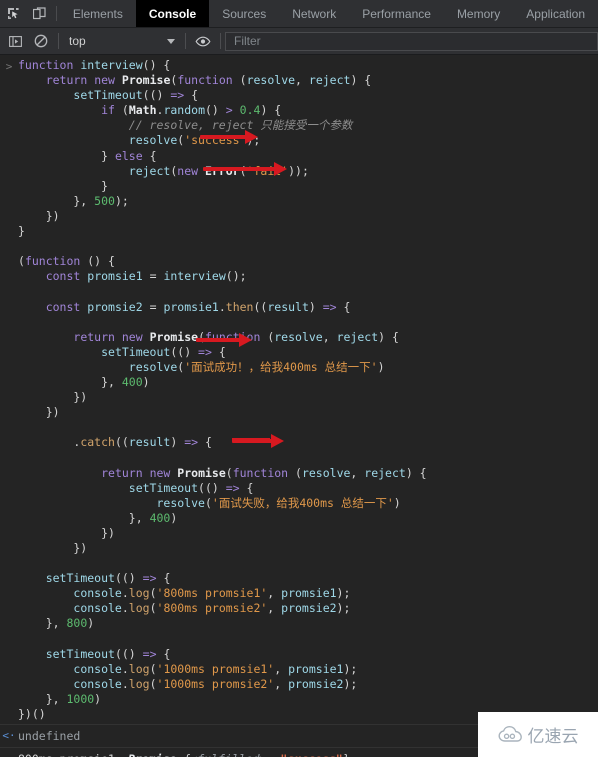  What do you see at coordinates (311, 754) in the screenshot?
I see `promise-value: "success"` at bounding box center [311, 754].